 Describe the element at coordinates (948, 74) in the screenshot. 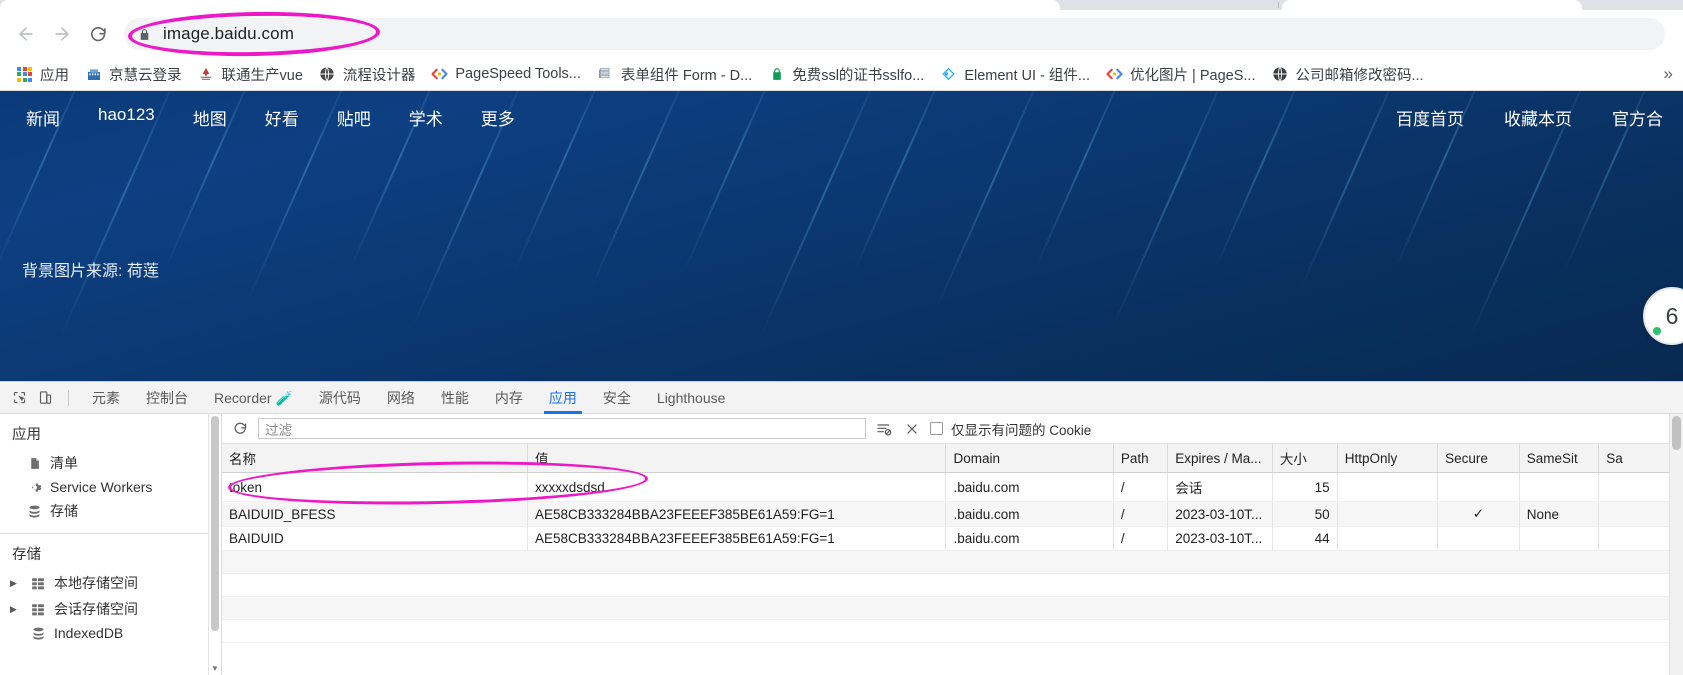

I see `element-icon` at that location.